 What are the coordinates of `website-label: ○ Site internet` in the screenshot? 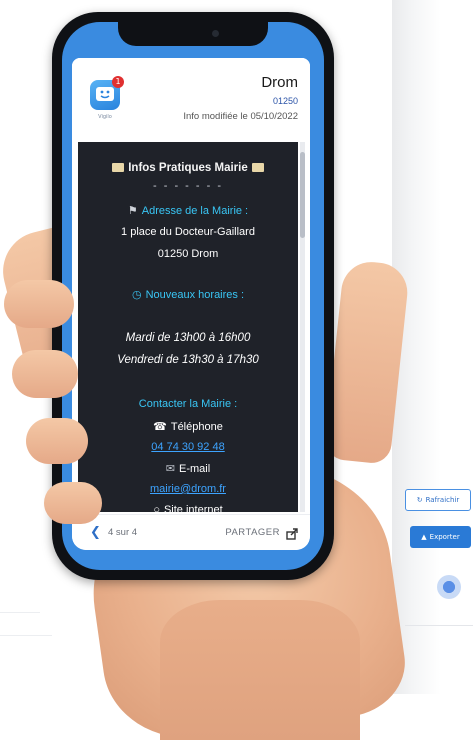 It's located at (188, 508).